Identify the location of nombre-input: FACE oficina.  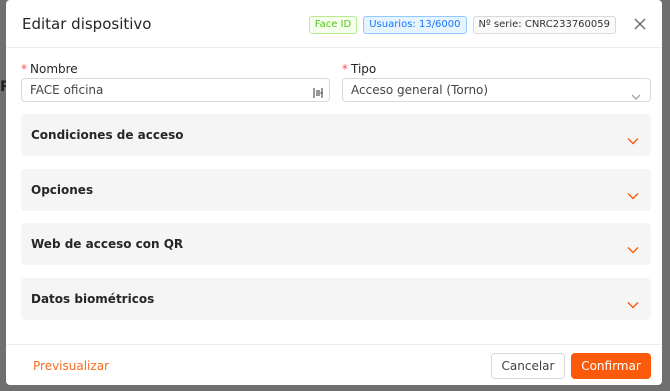
(175, 90).